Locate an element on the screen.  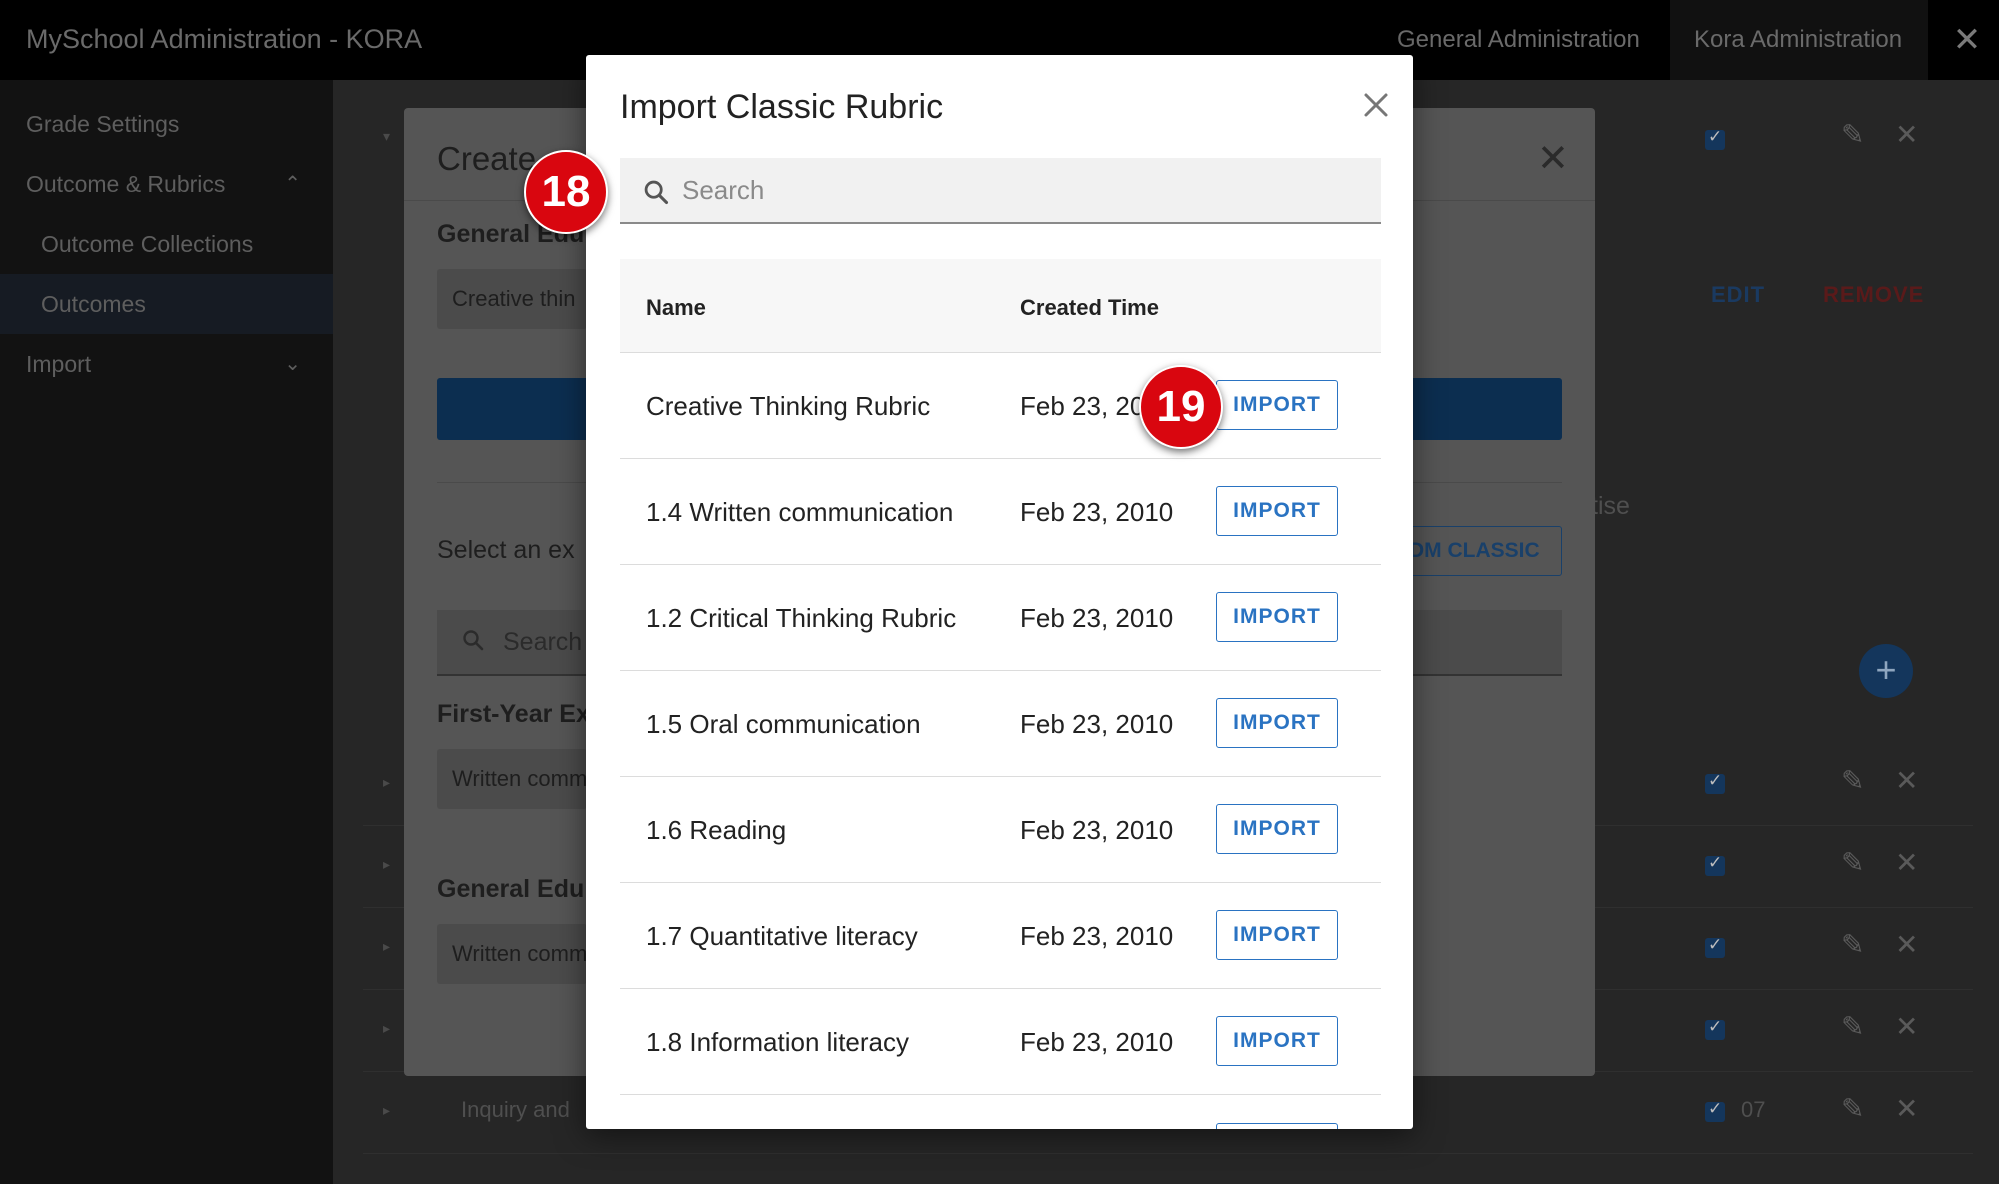
rubric-name: Creative Thinking Rubric is located at coordinates (788, 406).